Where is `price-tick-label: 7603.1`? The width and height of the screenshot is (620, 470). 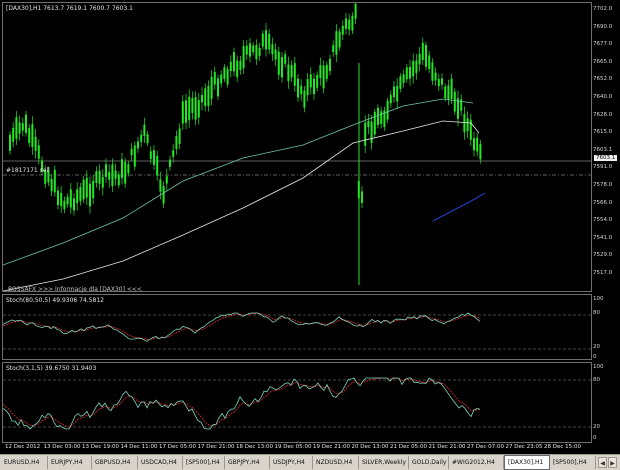
price-tick-label: 7603.1 is located at coordinates (603, 149).